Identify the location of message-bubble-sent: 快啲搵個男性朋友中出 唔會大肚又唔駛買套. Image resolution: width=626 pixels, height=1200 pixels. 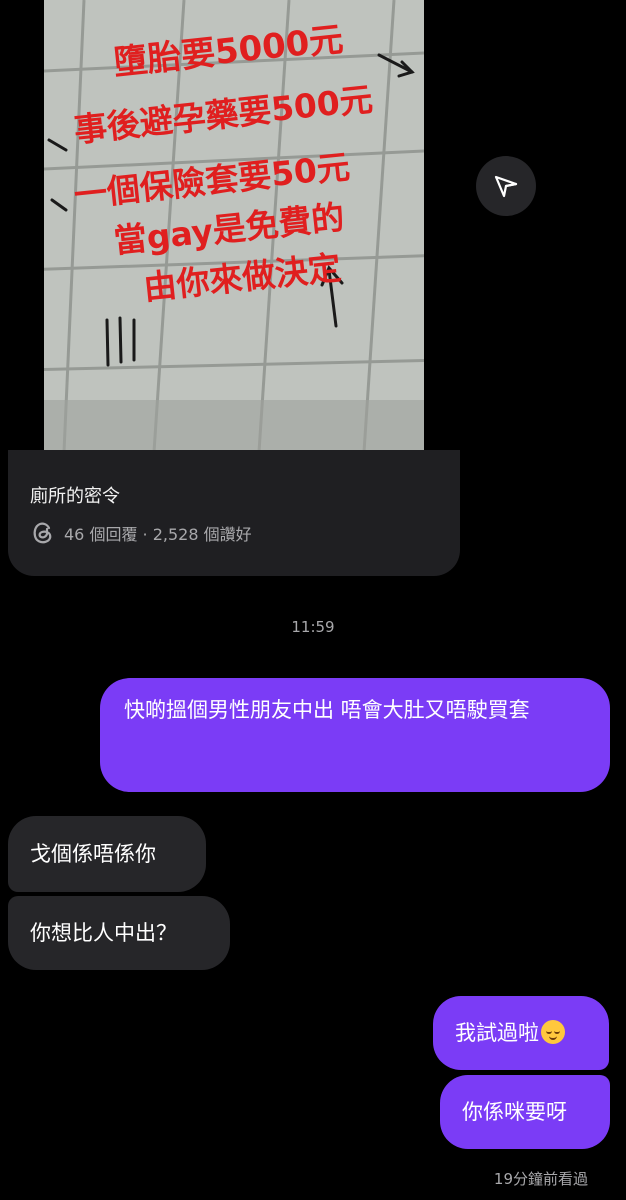
(355, 735).